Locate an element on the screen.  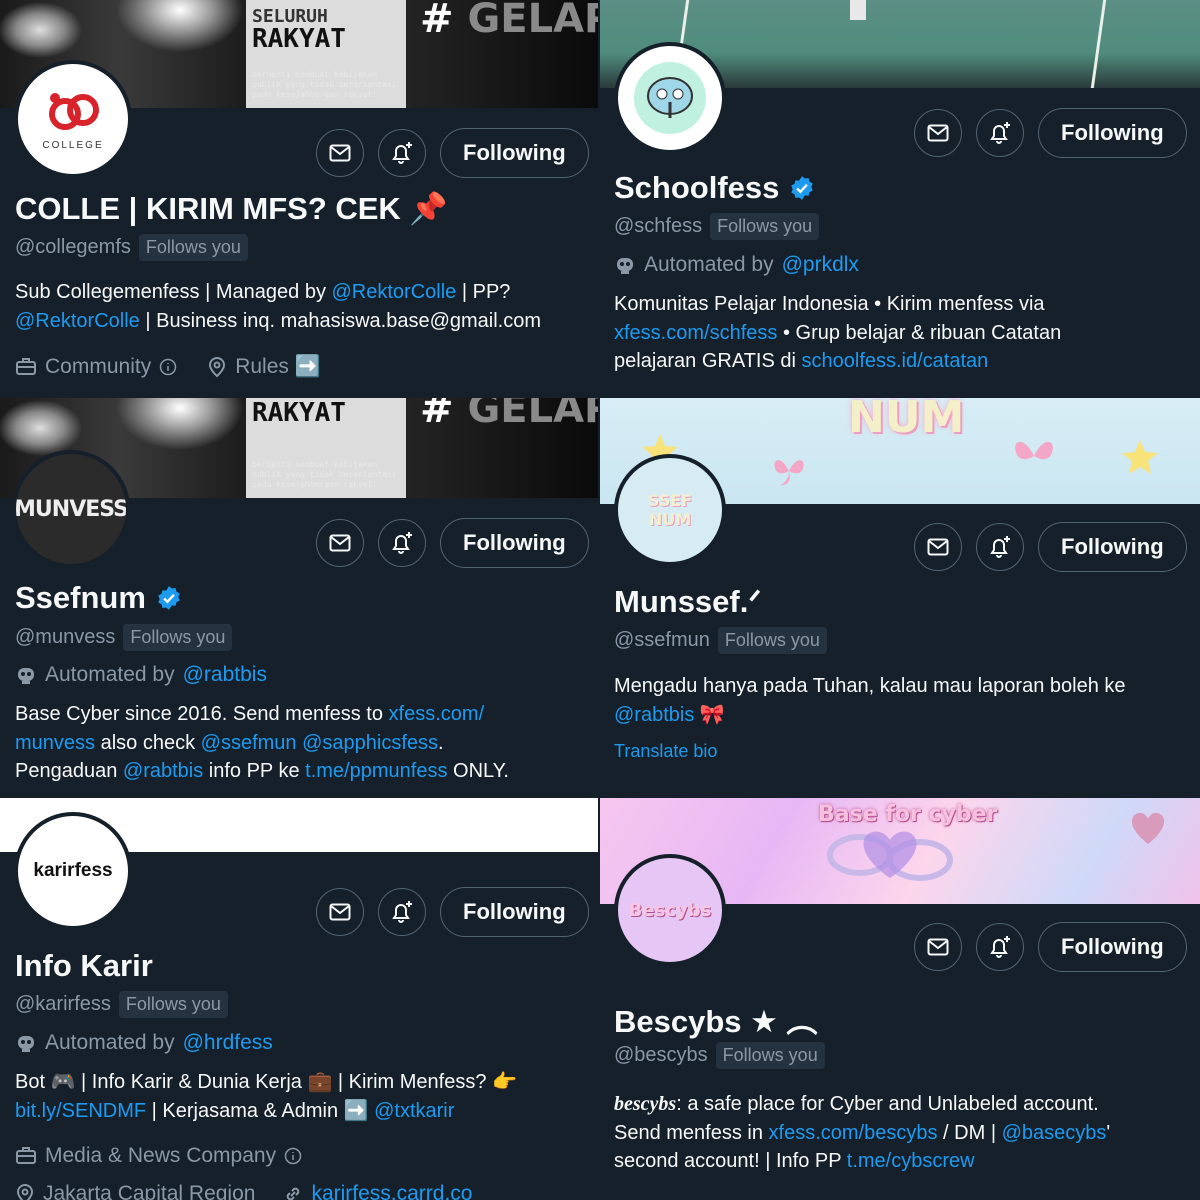
mention-link: @basecybs is located at coordinates (1054, 1133).